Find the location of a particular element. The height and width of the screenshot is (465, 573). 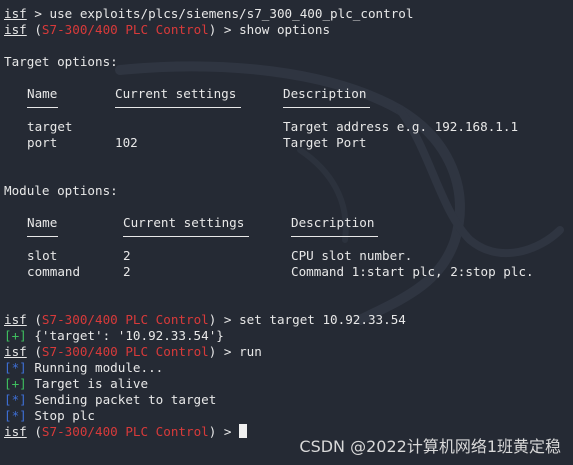

command-text: ) > is located at coordinates (224, 431).